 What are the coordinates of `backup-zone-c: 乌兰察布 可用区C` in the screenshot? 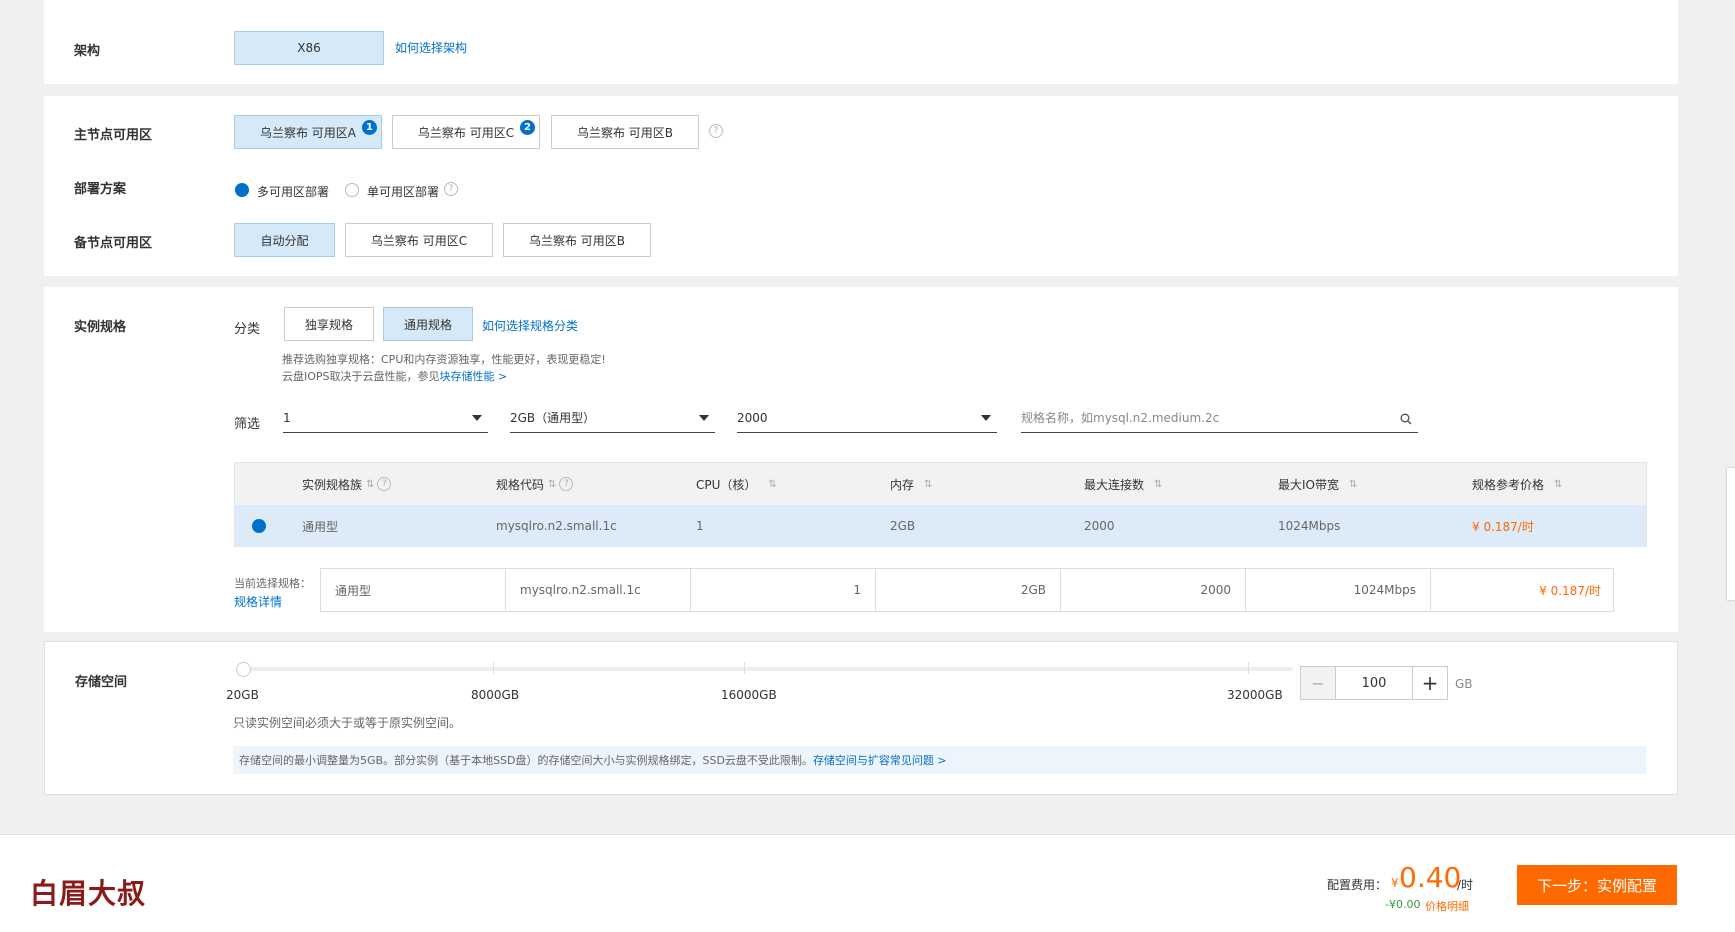 It's located at (419, 240).